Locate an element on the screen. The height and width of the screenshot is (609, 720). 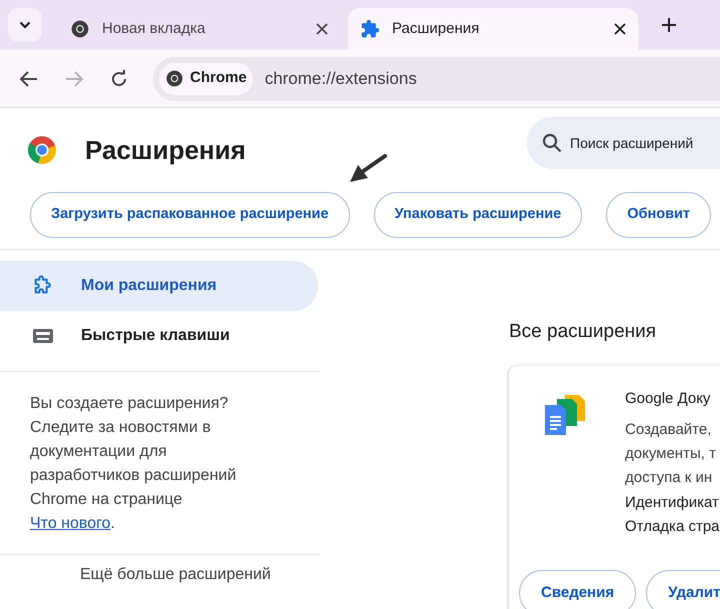
docs-app-icon is located at coordinates (565, 414).